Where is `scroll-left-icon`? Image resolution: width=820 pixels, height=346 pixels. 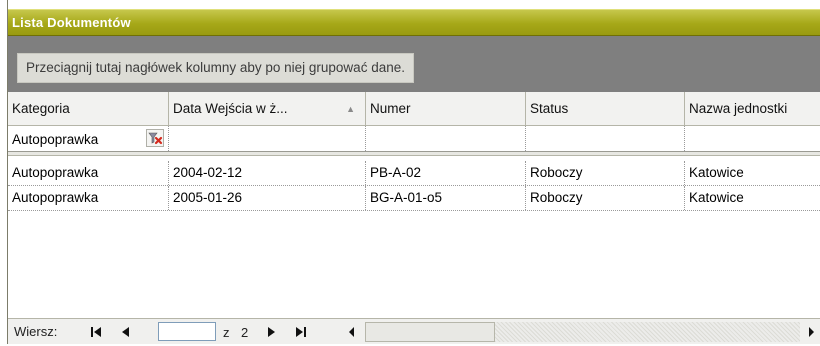
scroll-left-icon is located at coordinates (352, 332).